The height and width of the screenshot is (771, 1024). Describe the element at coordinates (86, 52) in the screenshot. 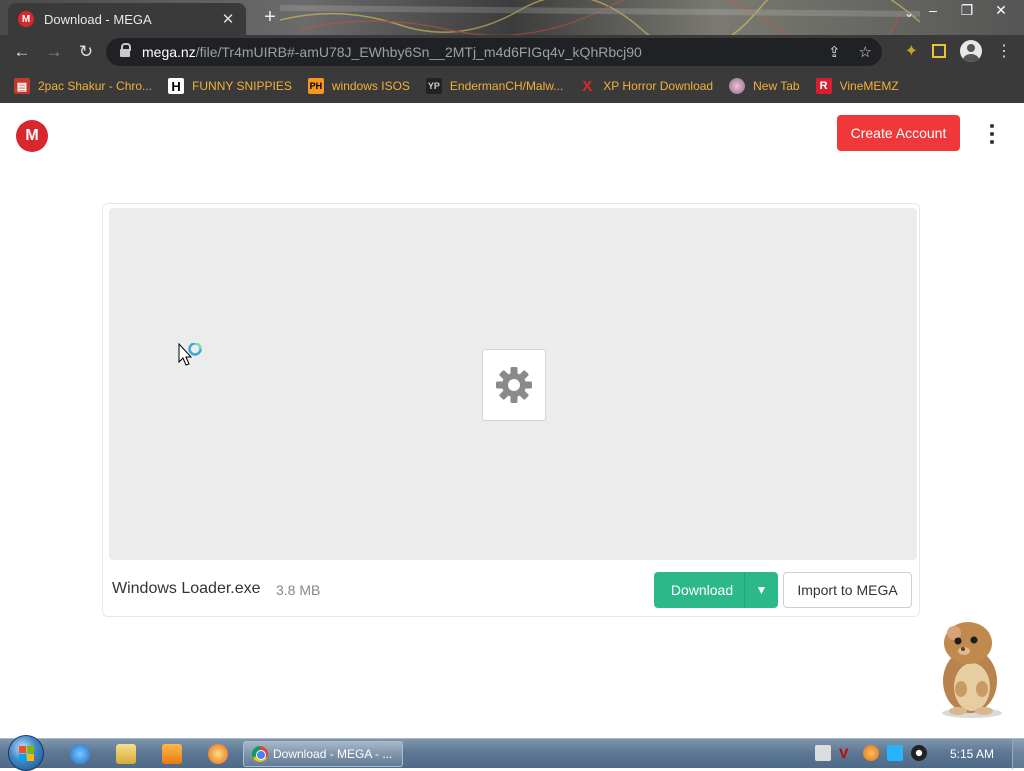

I see `reload-icon: ↻` at that location.